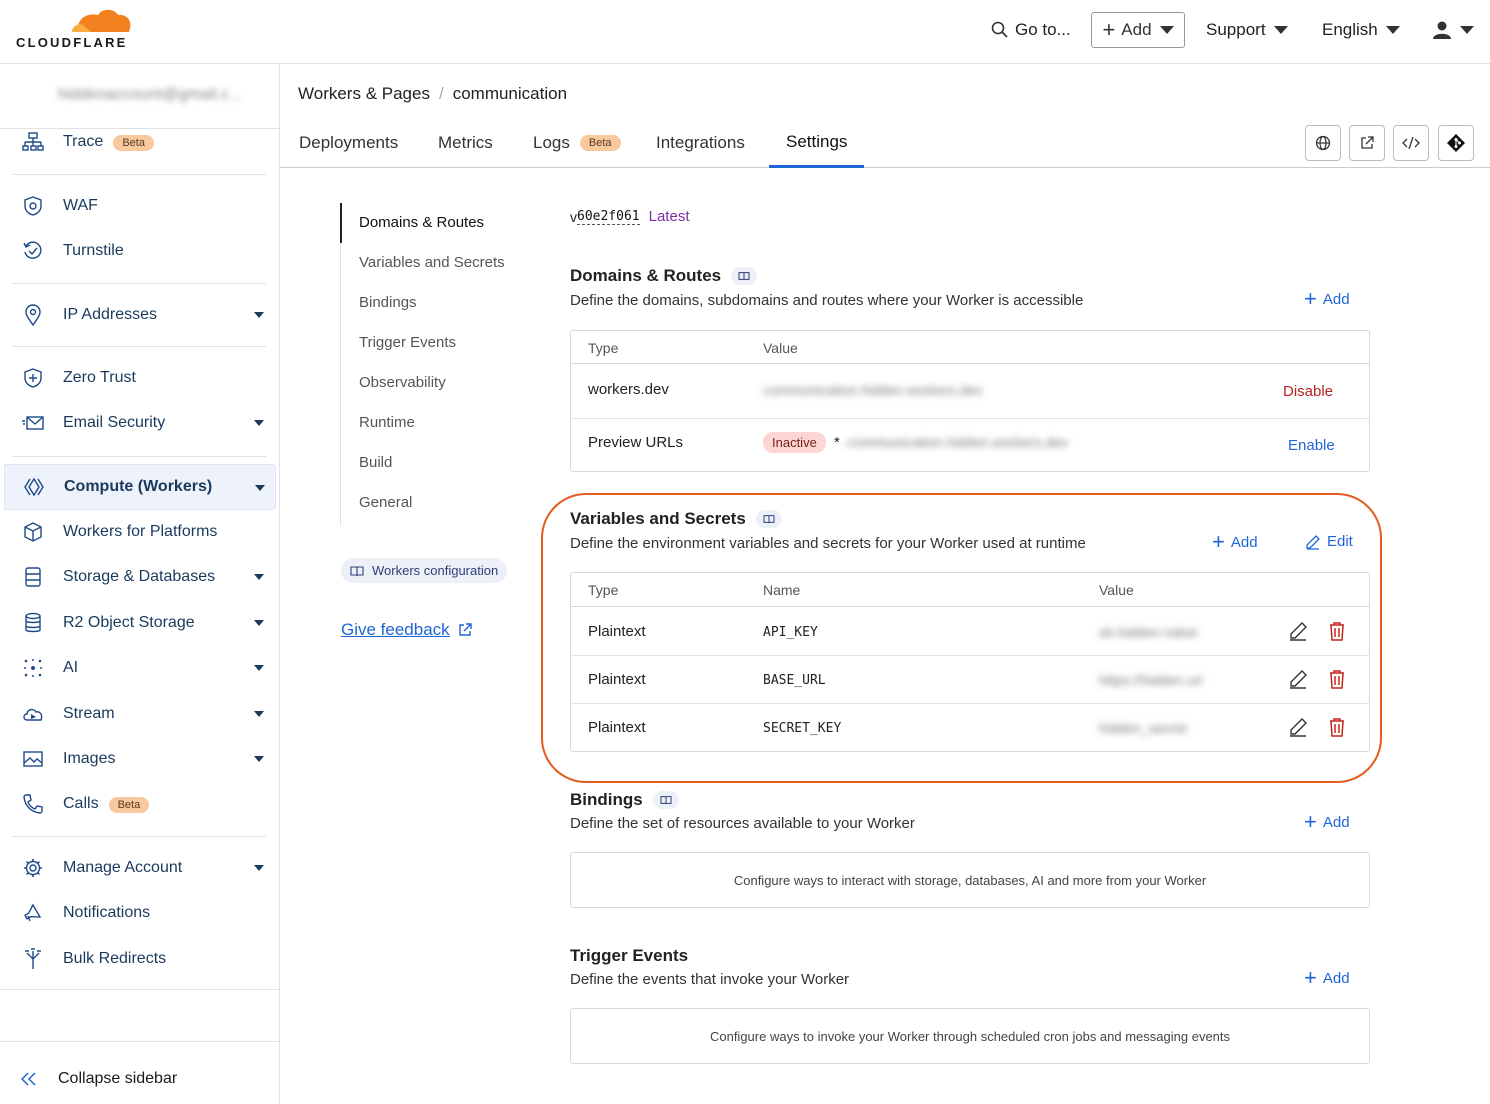 The height and width of the screenshot is (1104, 1490). I want to click on add-variable-button: + Add, so click(1235, 542).